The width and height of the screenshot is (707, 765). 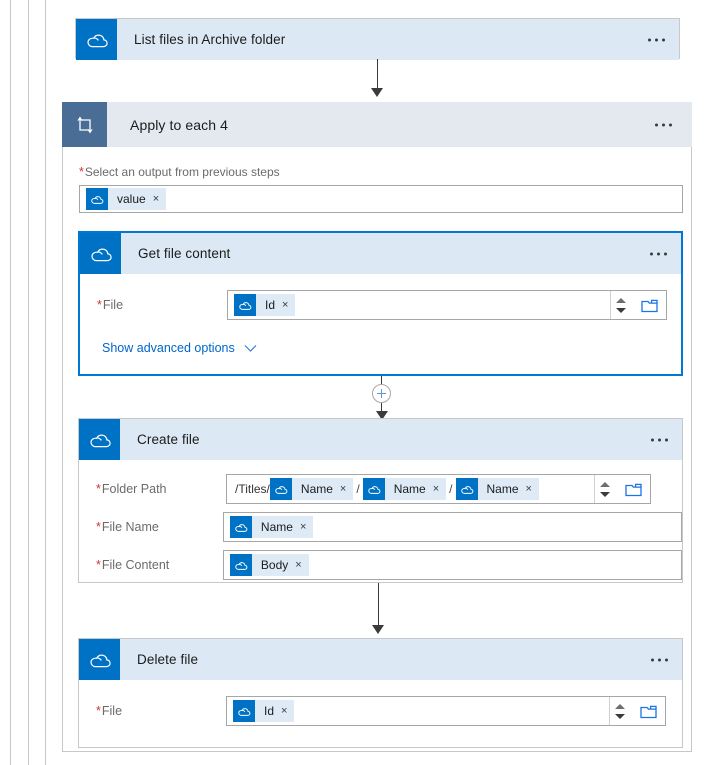 What do you see at coordinates (377, 124) in the screenshot?
I see `loop-card-header: Apply to each 4` at bounding box center [377, 124].